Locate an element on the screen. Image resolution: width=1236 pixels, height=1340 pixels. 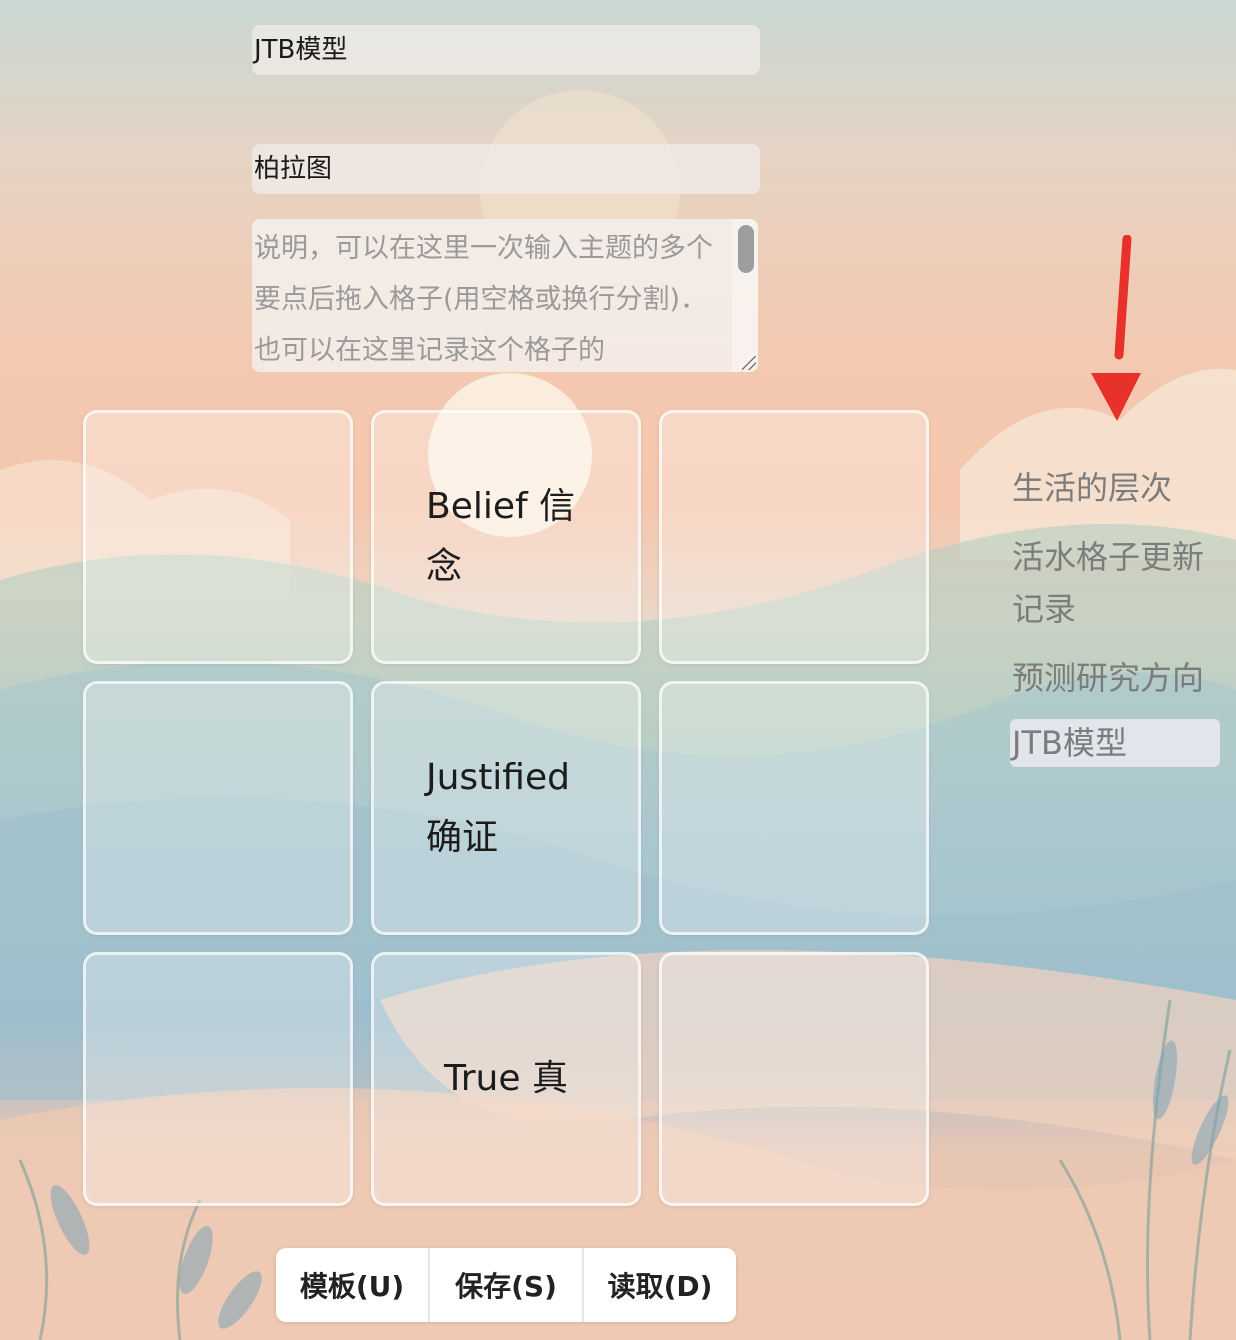
sidebar-item-update-log: 活水格子更新记录 is located at coordinates (1115, 583).